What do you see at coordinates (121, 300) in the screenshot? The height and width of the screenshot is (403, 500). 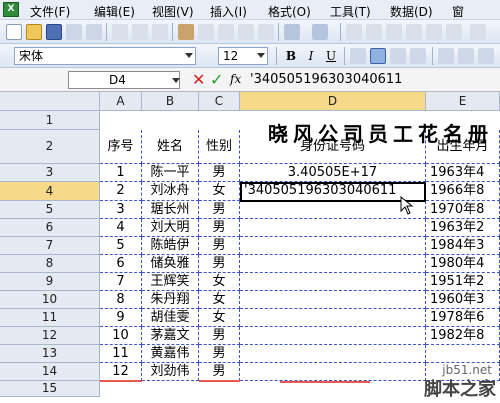 I see `table-cell: 8` at bounding box center [121, 300].